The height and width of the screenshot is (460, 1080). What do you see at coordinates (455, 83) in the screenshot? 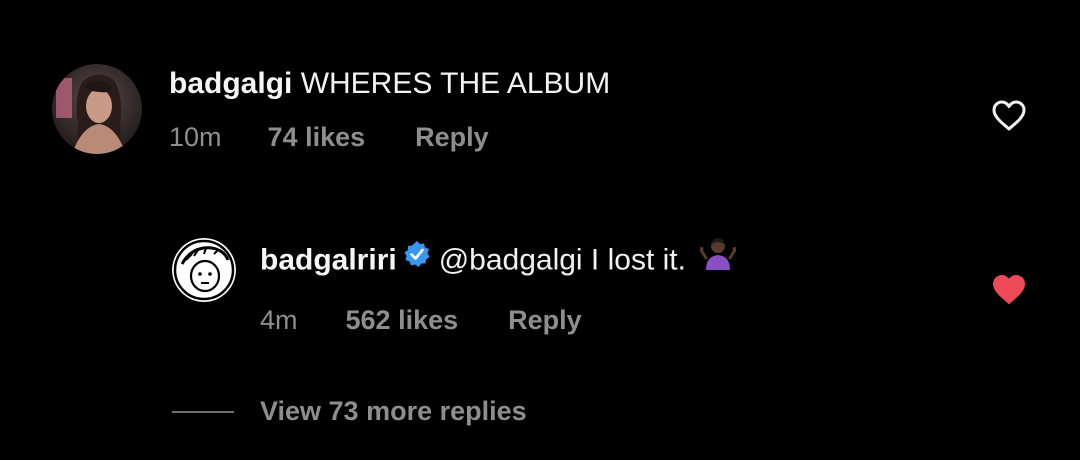
I see `comment-text: WHERES THE ALBUM` at bounding box center [455, 83].